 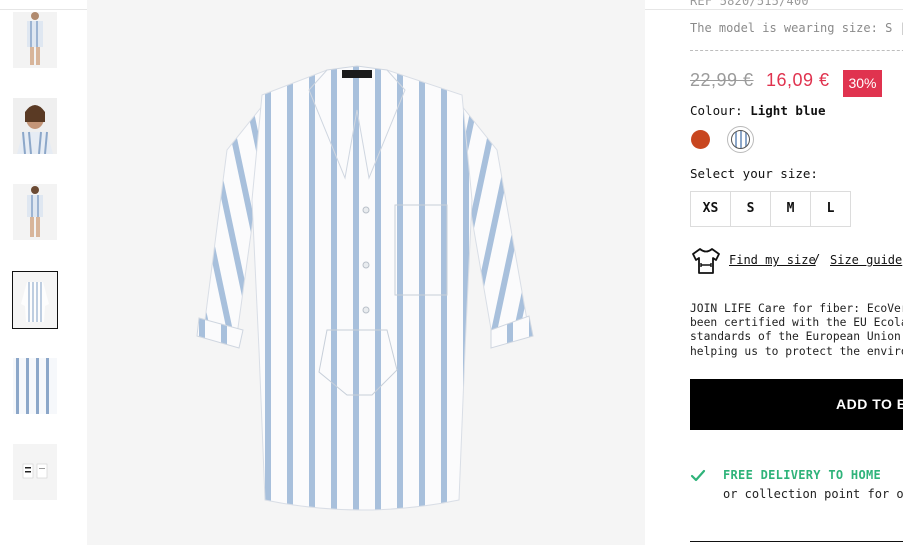 I want to click on product-reference: REF 5820/515/400, so click(x=749, y=4).